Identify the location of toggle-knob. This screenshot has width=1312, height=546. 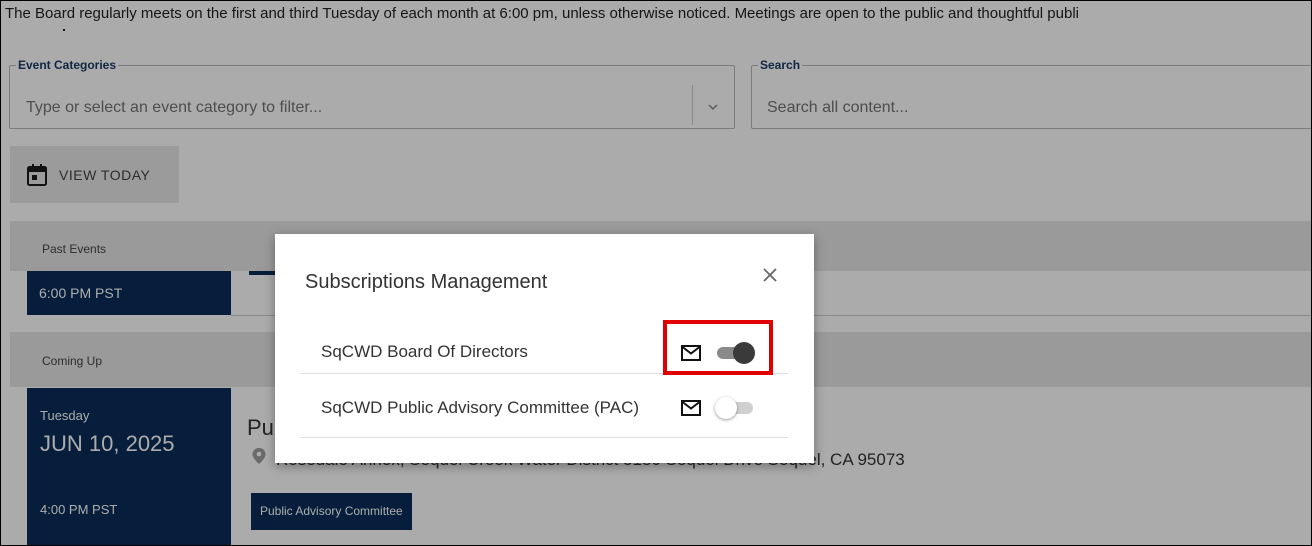
(726, 408).